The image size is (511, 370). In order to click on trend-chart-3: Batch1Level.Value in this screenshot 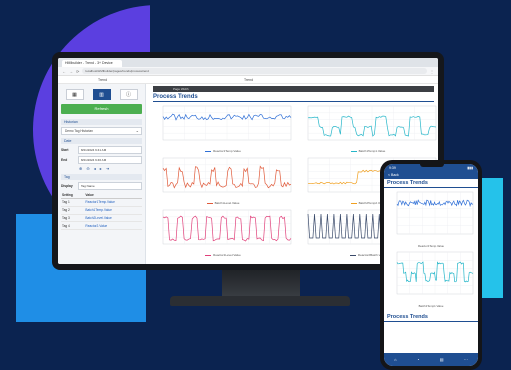, I will do `click(223, 180)`.